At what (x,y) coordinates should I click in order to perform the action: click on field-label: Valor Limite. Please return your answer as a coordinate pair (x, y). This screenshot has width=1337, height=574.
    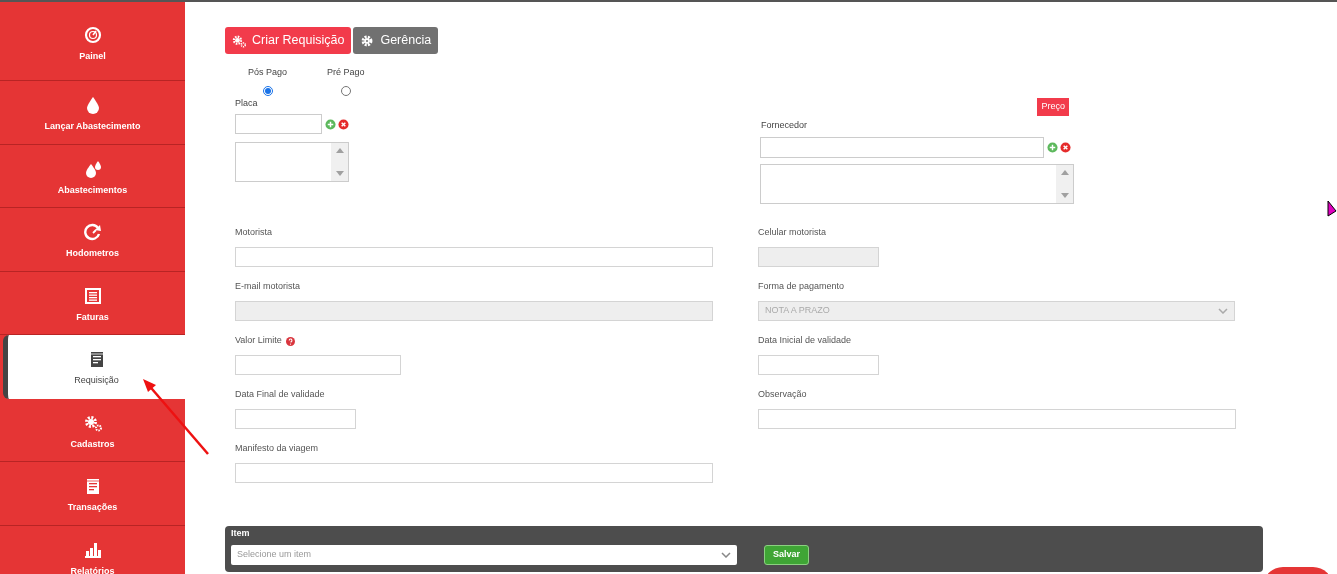
    Looking at the image, I should click on (258, 341).